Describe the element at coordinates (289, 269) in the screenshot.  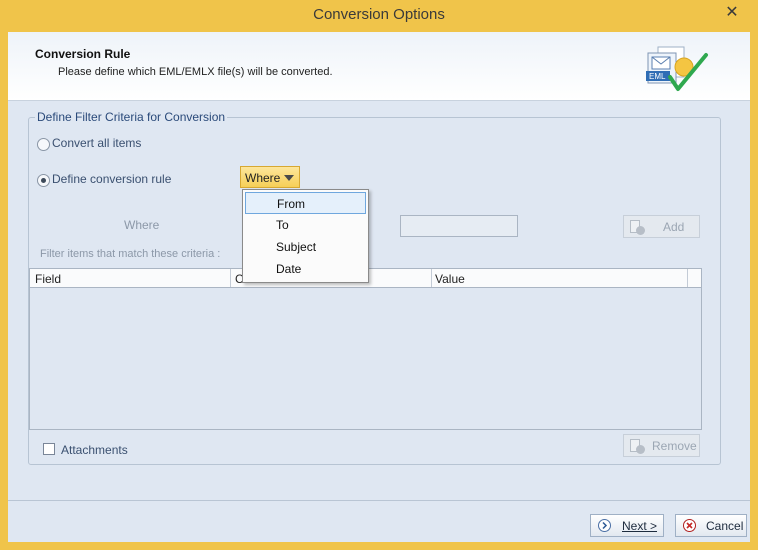
I see `menu-item-label: Date` at that location.